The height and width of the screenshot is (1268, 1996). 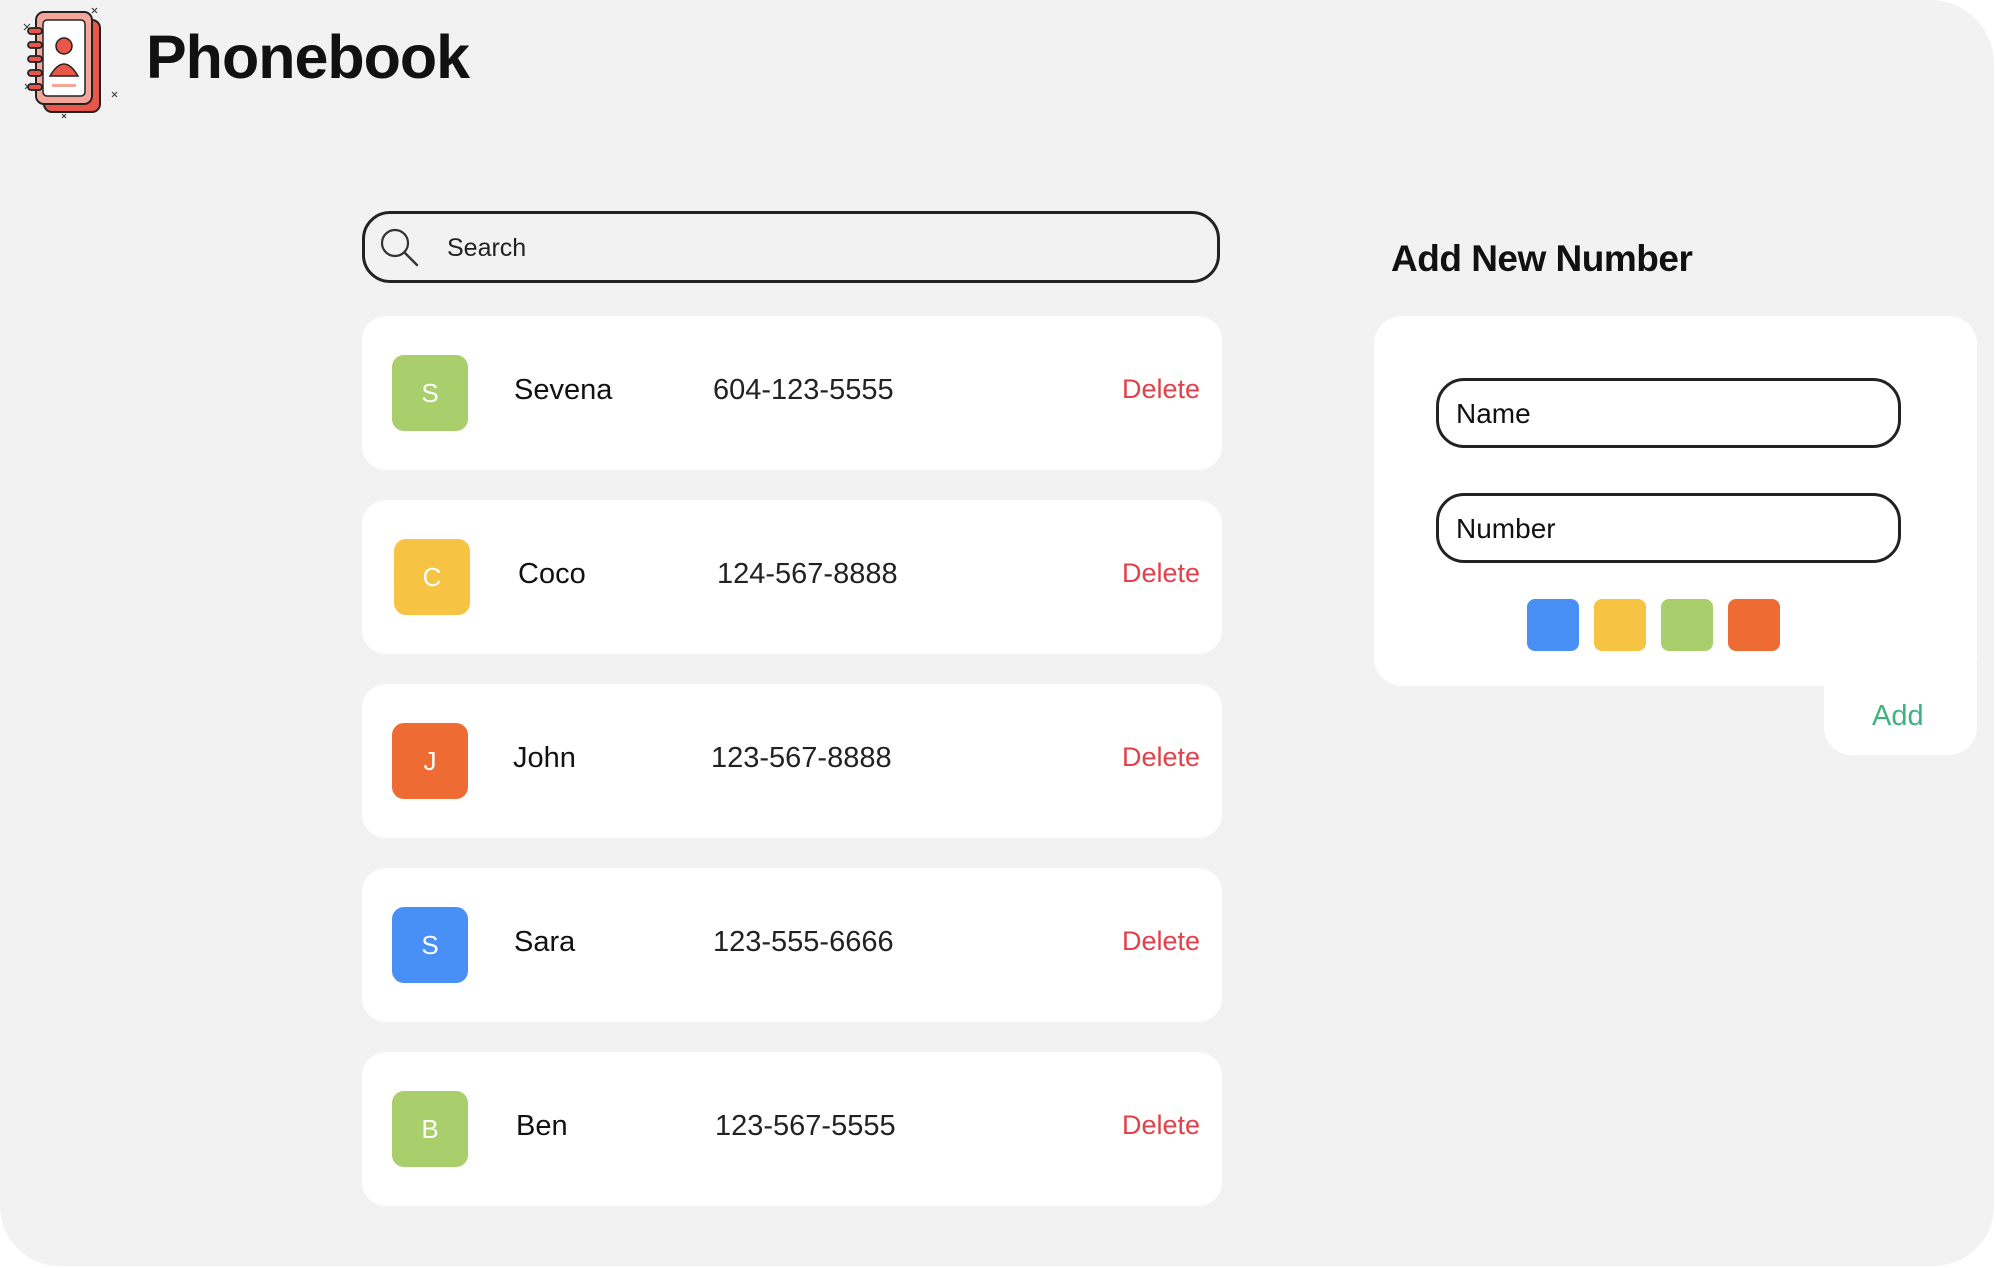 What do you see at coordinates (1542, 258) in the screenshot?
I see `add-form-title: Add New Number` at bounding box center [1542, 258].